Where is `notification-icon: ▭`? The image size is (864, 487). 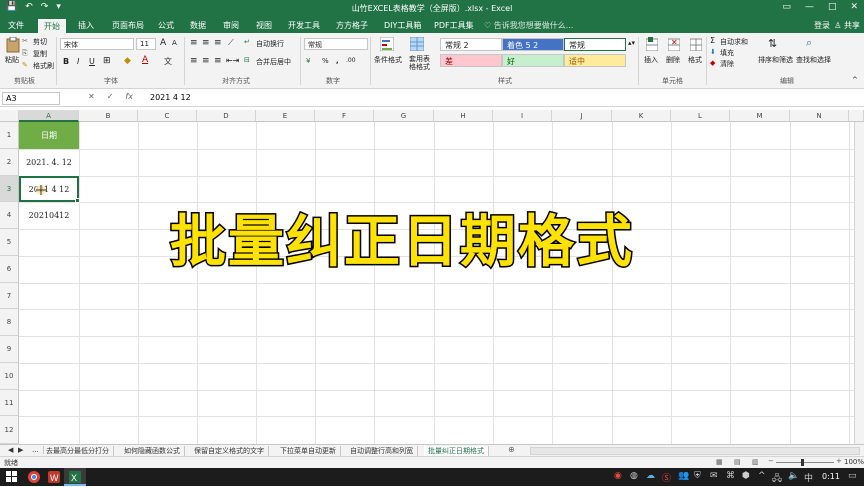 notification-icon: ▭ is located at coordinates (852, 476).